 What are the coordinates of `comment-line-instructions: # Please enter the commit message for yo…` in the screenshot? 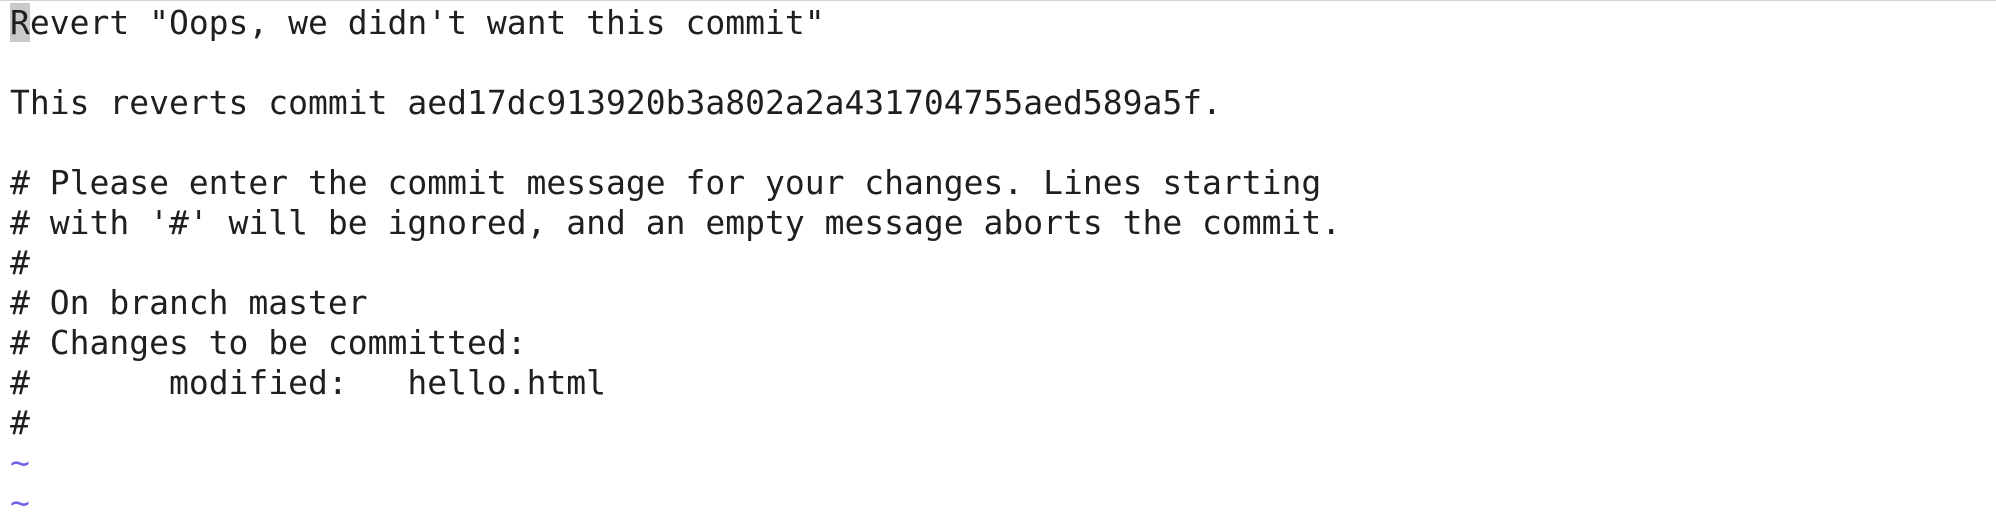 It's located at (675, 183).